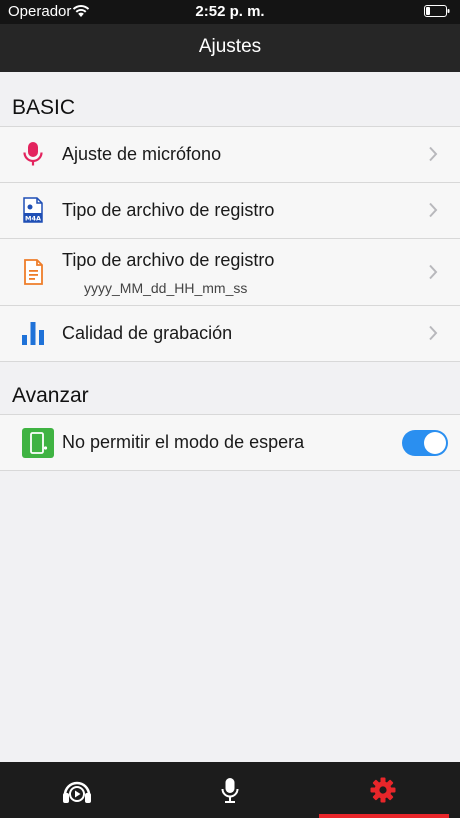 The image size is (460, 818). I want to click on row-label: No permitir el modo de espera, so click(183, 442).